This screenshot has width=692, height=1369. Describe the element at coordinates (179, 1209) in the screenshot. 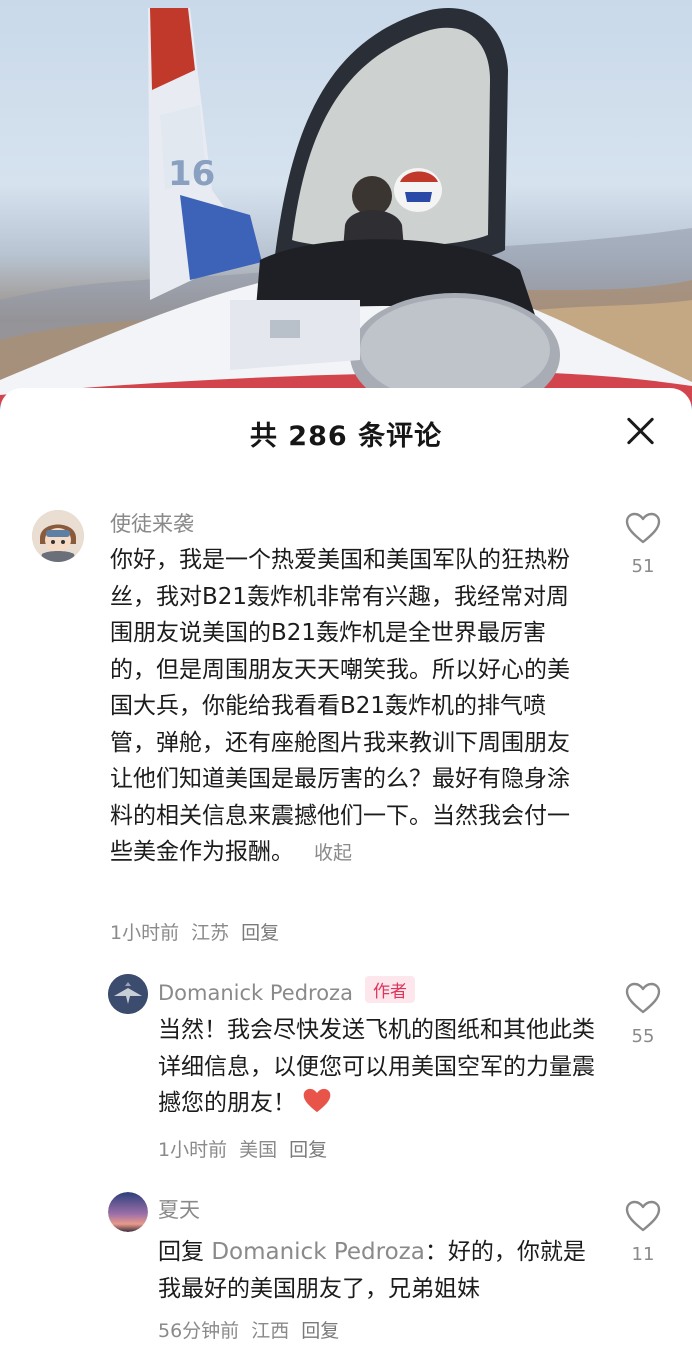

I see `reply-username: 夏天` at that location.